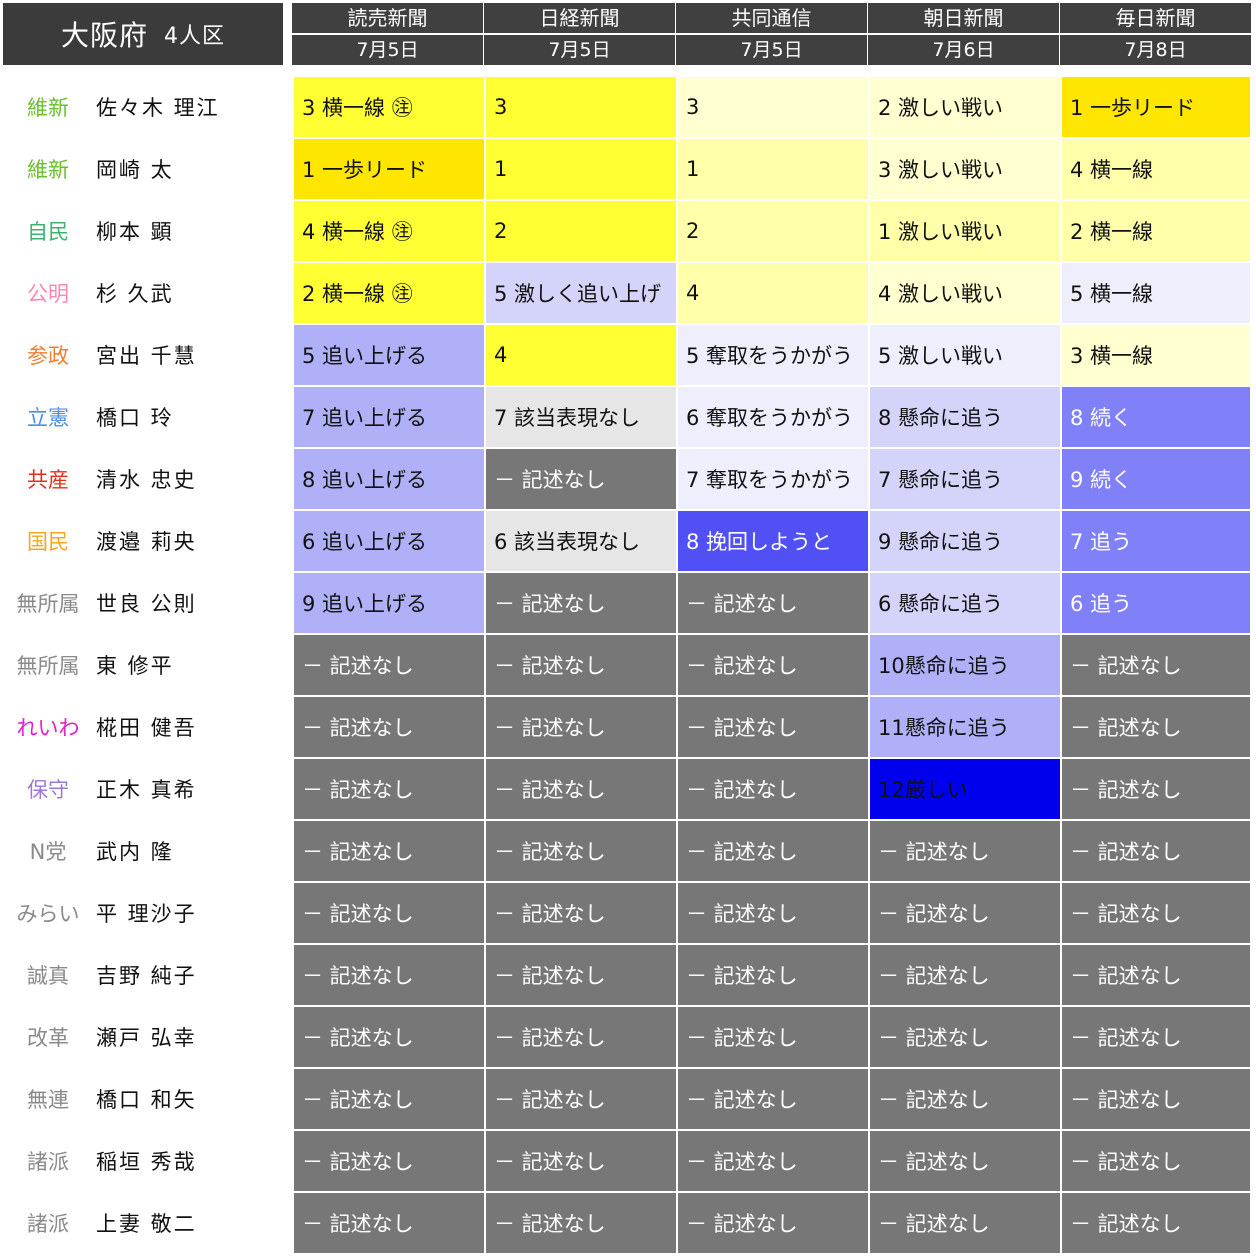  Describe the element at coordinates (1156, 603) in the screenshot. I see `forecast-cell: 6 追う` at that location.